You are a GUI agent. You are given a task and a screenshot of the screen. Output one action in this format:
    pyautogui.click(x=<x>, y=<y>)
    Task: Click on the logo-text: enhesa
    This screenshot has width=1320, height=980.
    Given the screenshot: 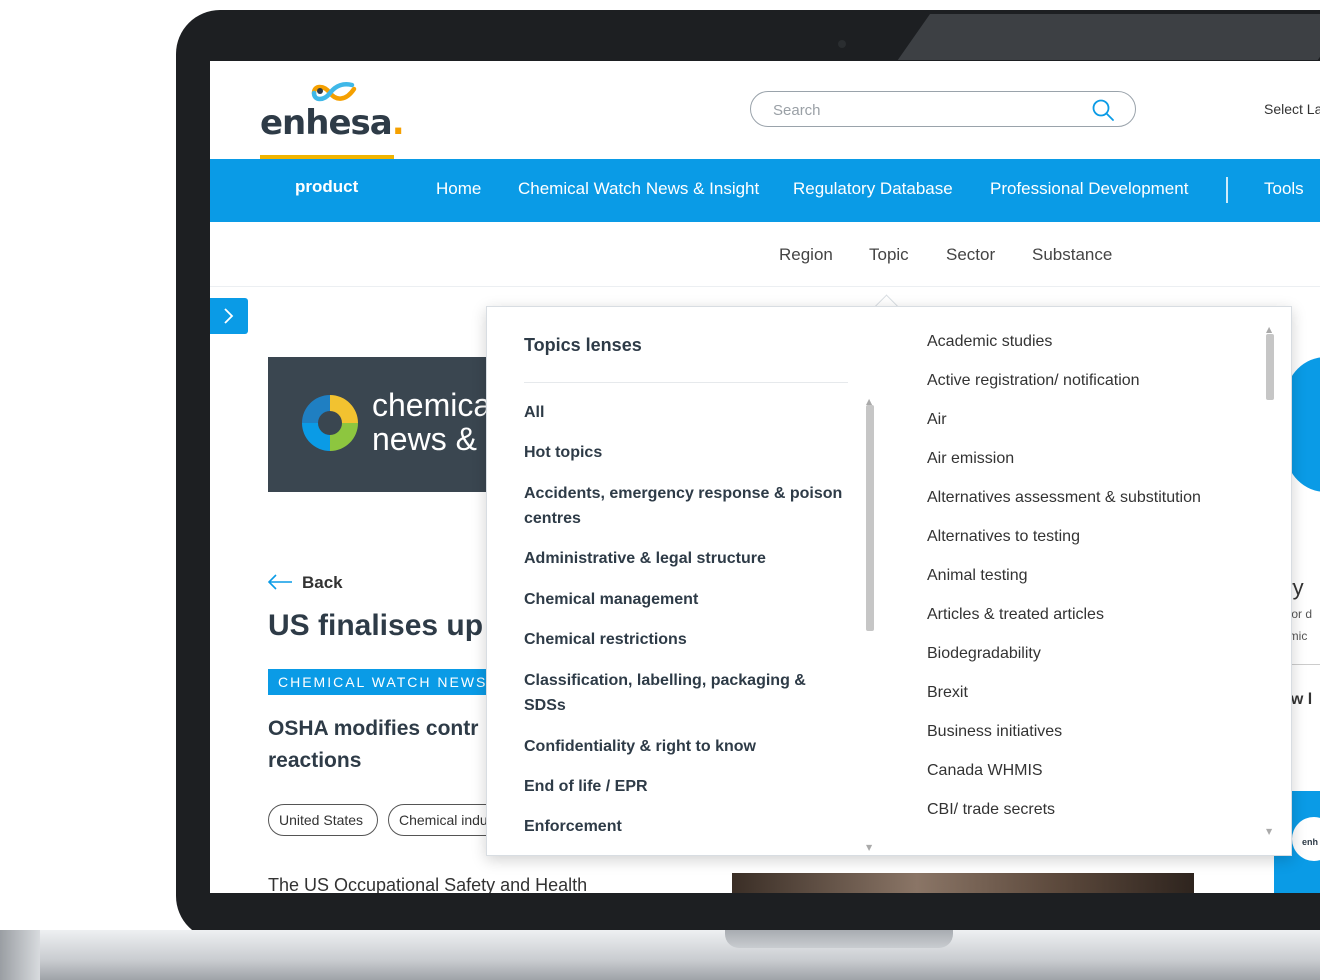 What is the action you would take?
    pyautogui.click(x=326, y=123)
    